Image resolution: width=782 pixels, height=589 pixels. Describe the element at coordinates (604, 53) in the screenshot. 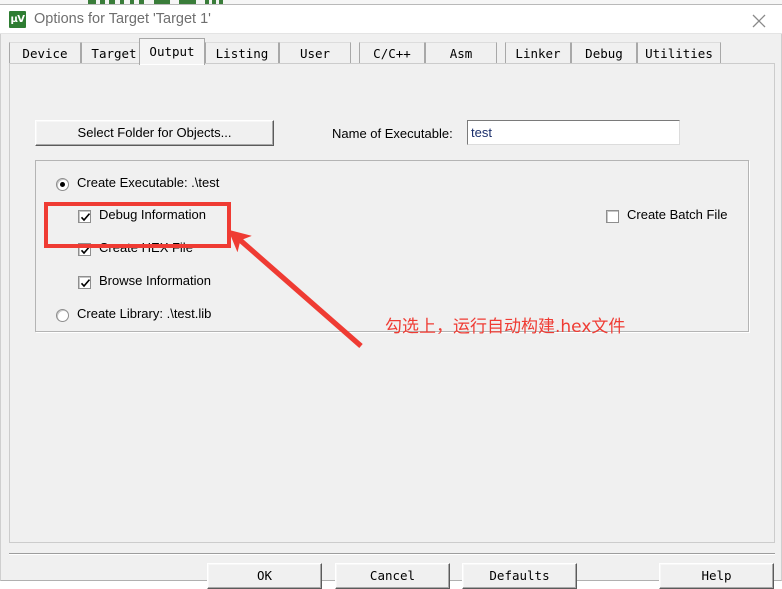

I see `tab-debug: Debug` at that location.